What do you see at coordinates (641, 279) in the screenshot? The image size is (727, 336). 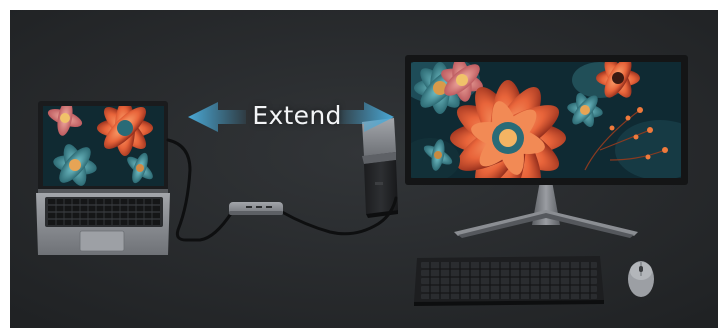 I see `mouse` at bounding box center [641, 279].